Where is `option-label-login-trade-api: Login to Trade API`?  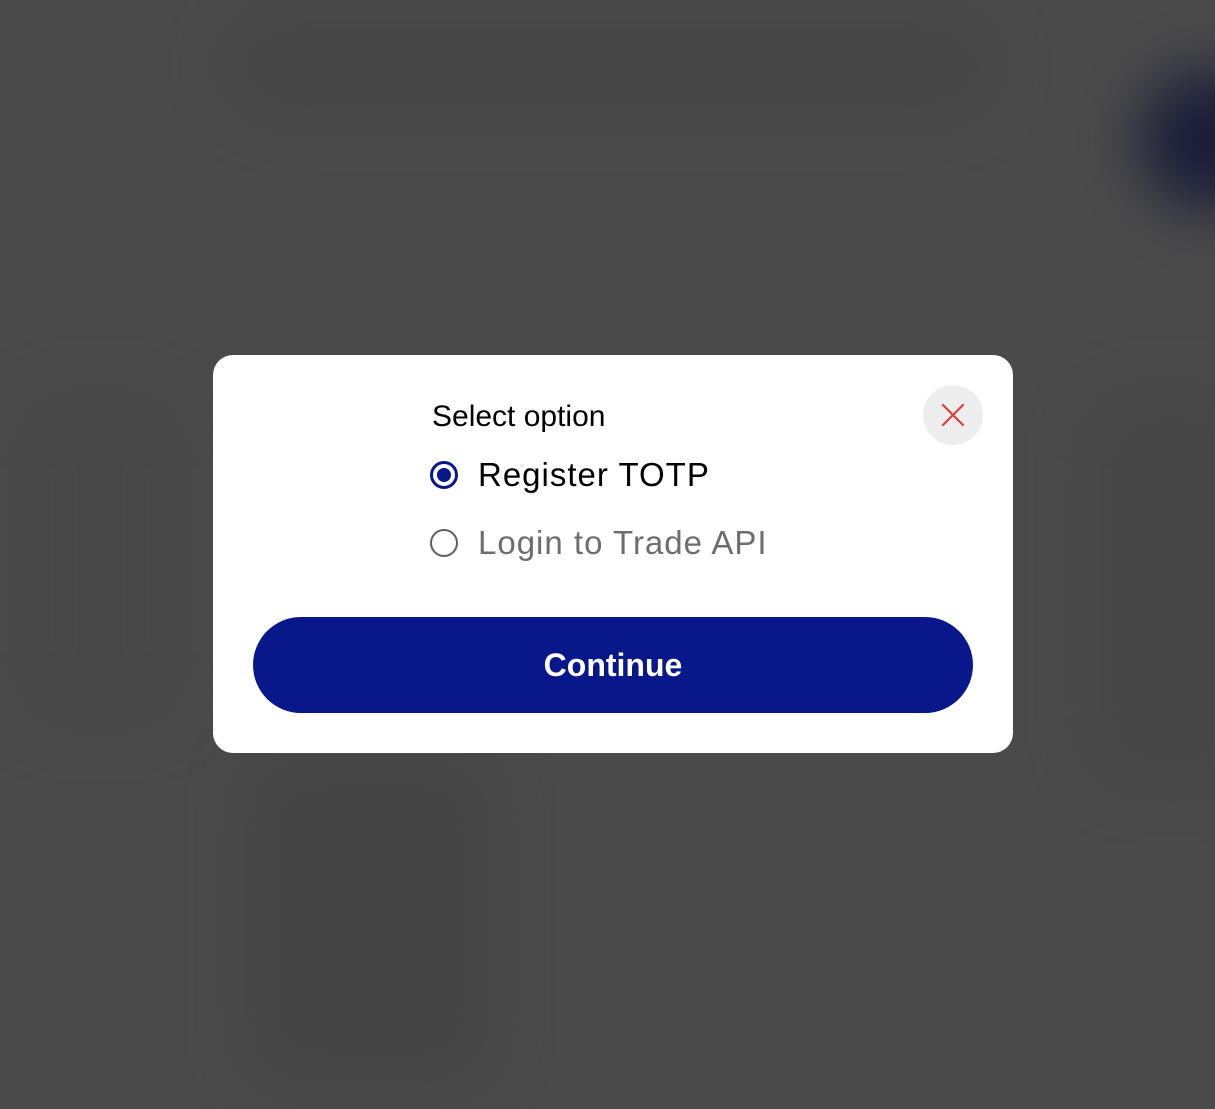
option-label-login-trade-api: Login to Trade API is located at coordinates (623, 542).